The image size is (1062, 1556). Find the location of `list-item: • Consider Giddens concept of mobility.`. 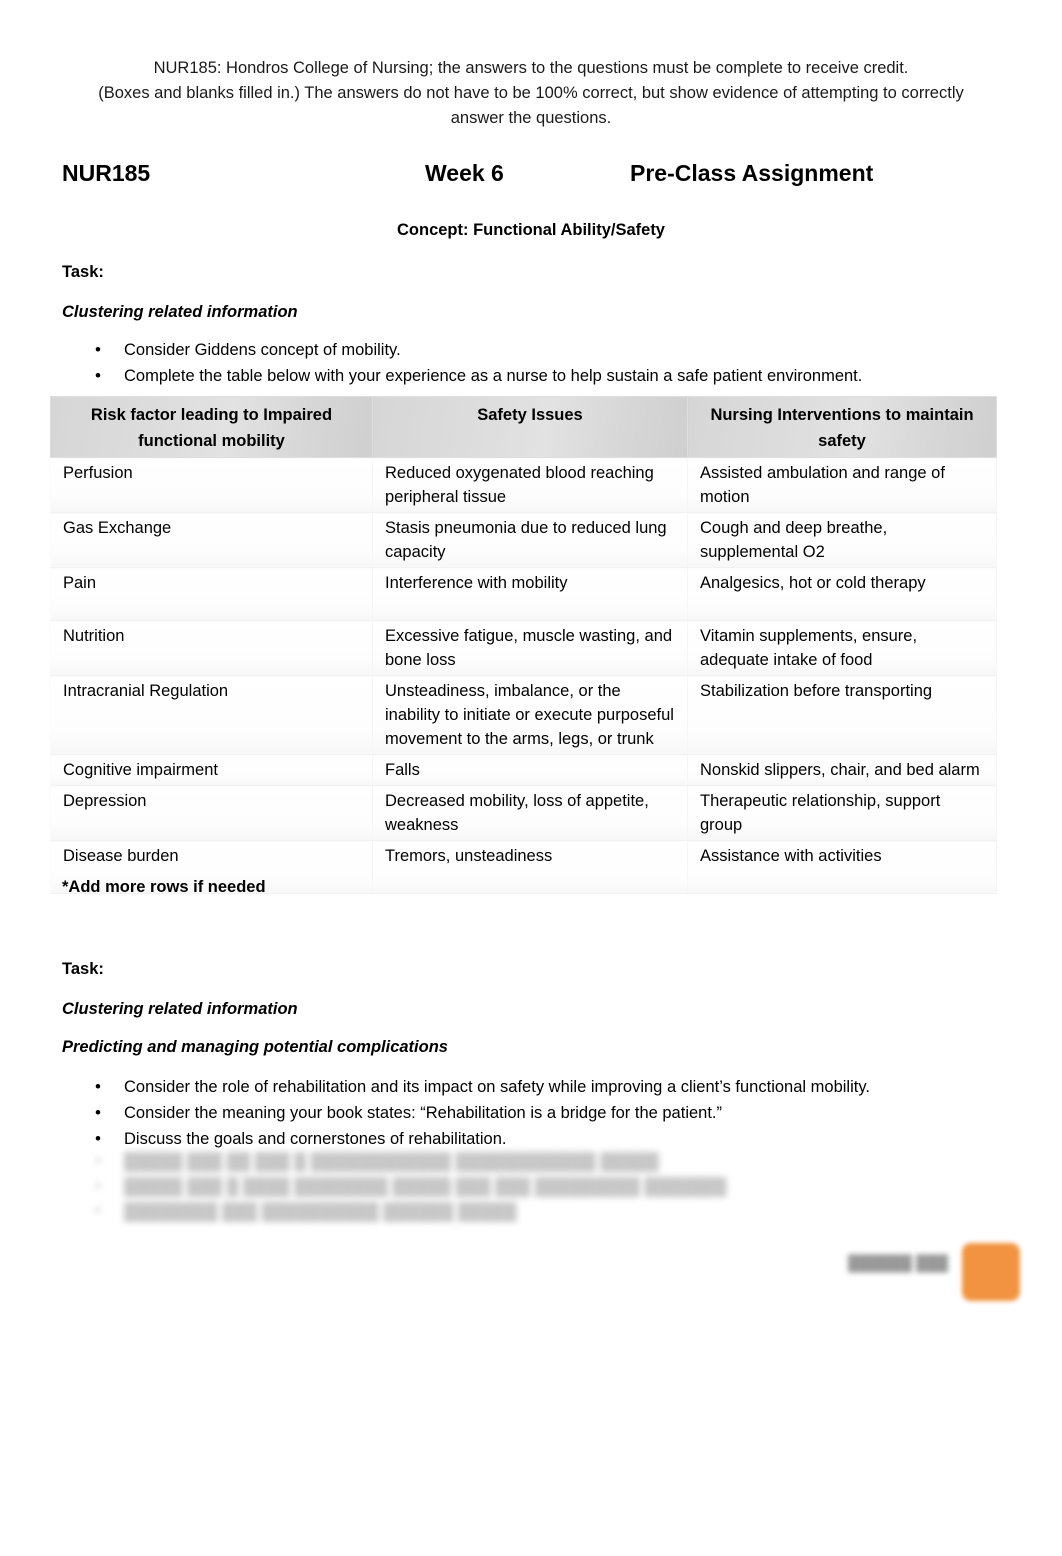

list-item: • Consider Giddens concept of mobility. is located at coordinates (531, 350).